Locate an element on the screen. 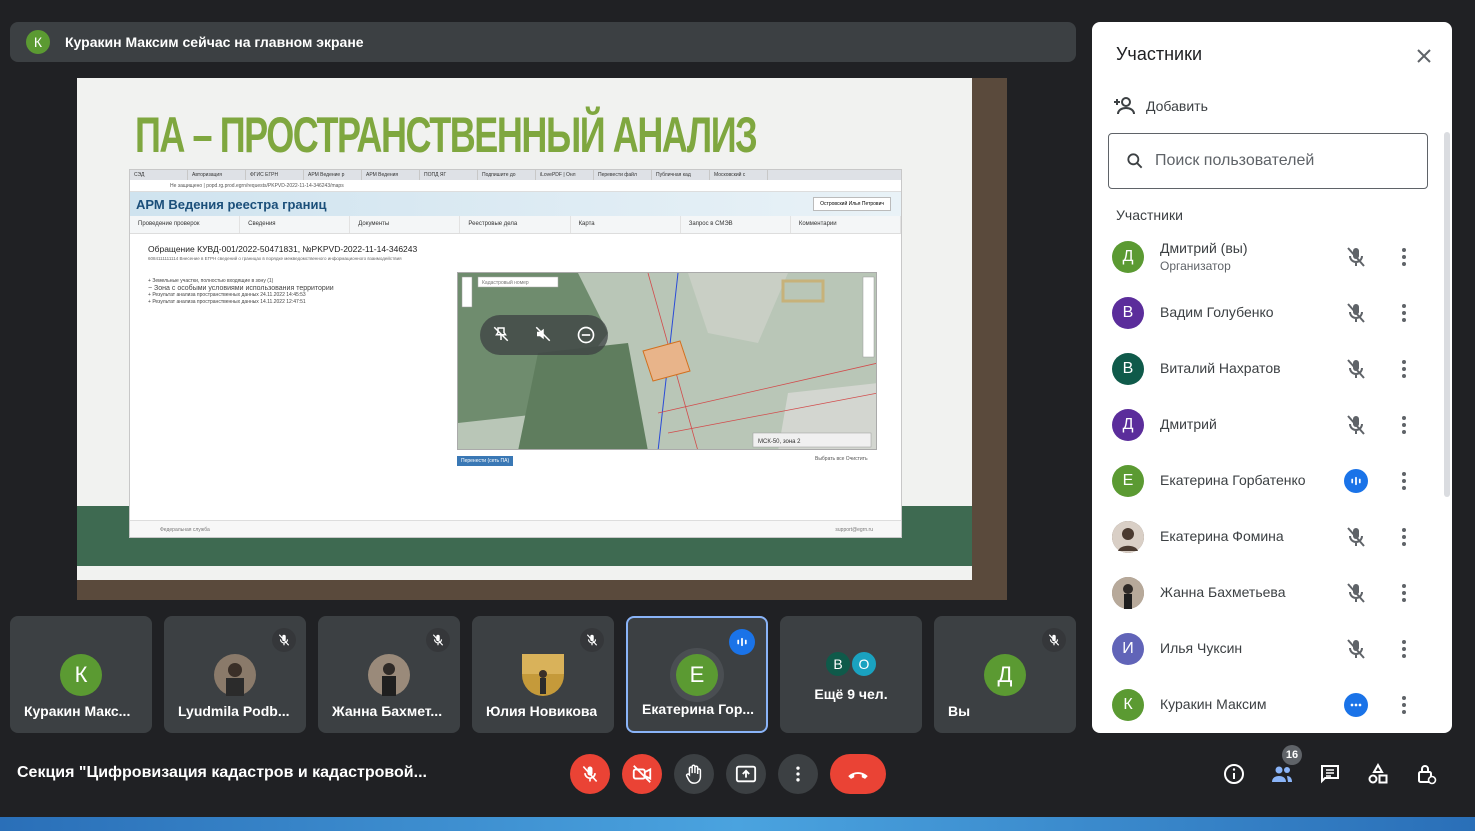 This screenshot has height=831, width=1475. participant-row: К Куракин Максим is located at coordinates (1268, 705).